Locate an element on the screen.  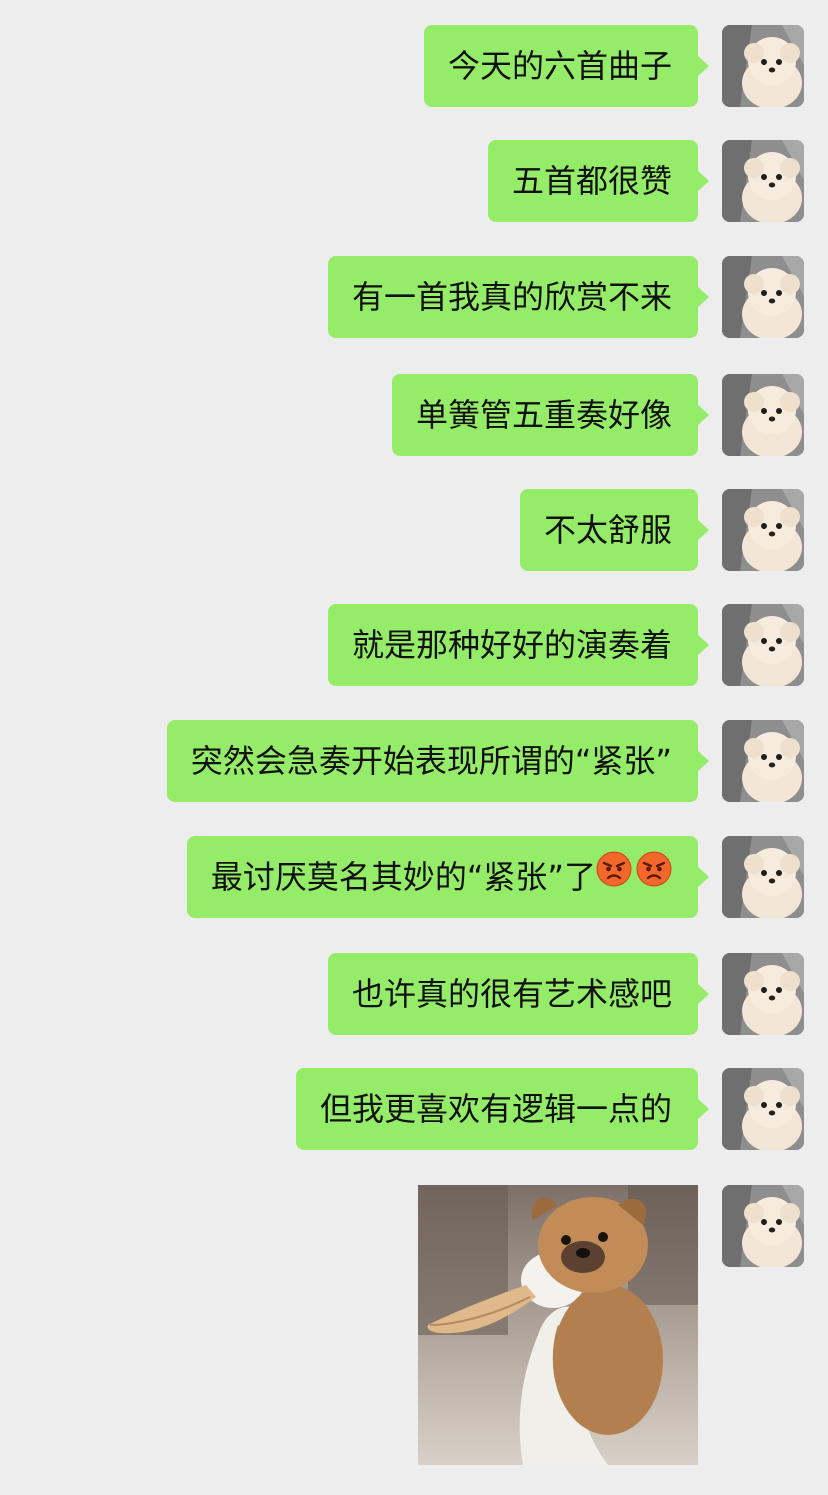
message-bubble: 不太舒服 is located at coordinates (614, 530).